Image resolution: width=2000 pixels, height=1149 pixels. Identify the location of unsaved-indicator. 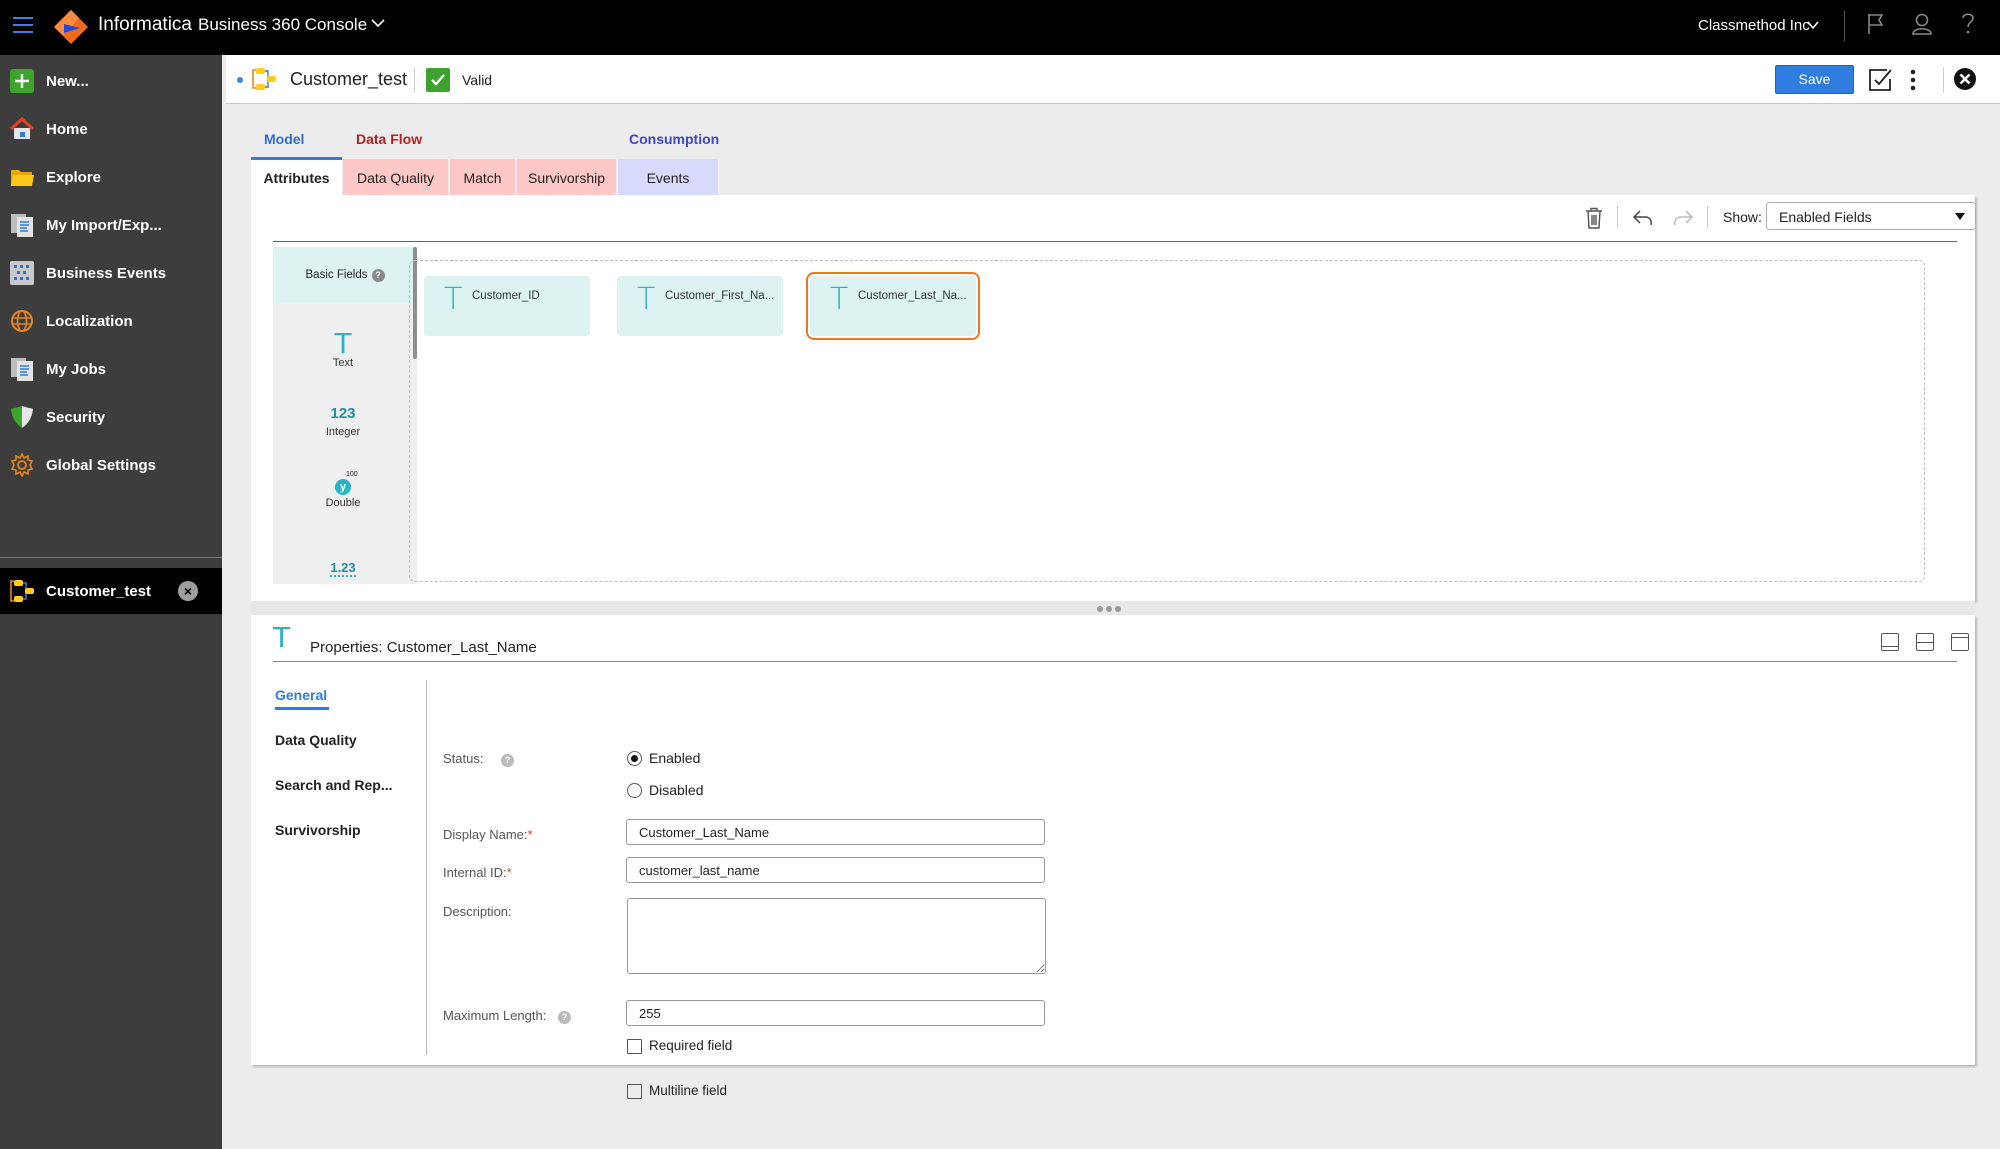
(240, 80).